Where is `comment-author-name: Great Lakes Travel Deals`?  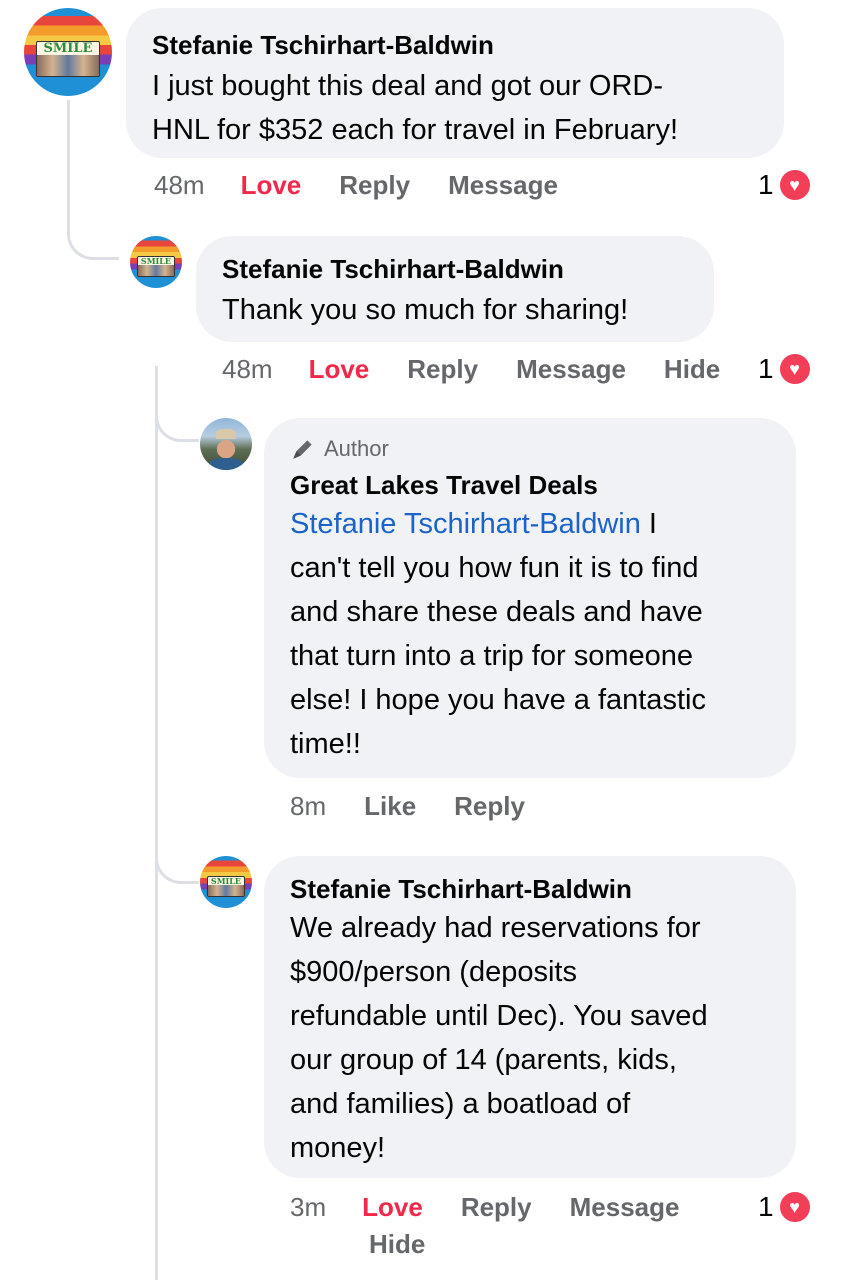 comment-author-name: Great Lakes Travel Deals is located at coordinates (530, 485).